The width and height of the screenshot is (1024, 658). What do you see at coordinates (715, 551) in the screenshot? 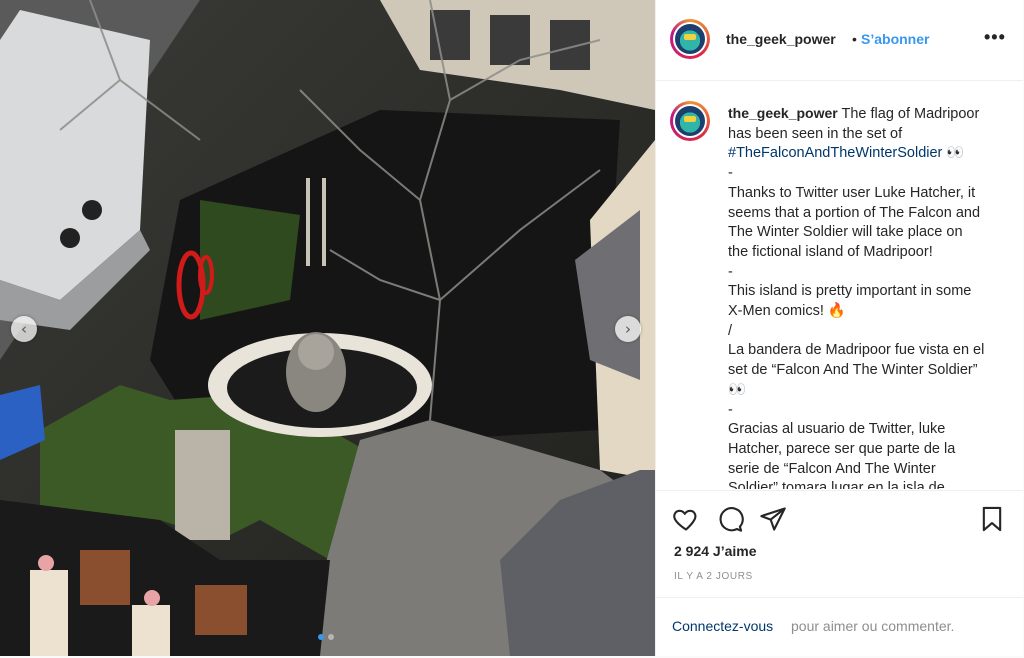
I see `like-count: 2 924 J’aime` at bounding box center [715, 551].